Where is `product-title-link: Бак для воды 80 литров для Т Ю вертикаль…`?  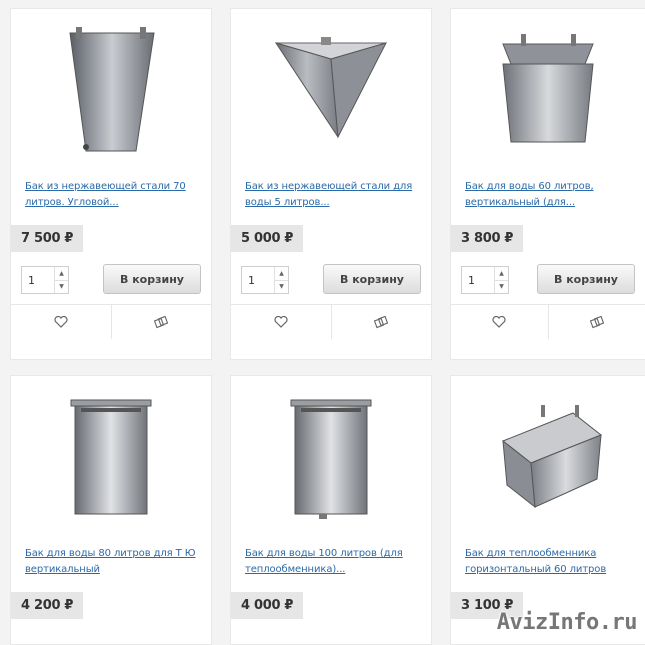
product-title-link: Бак для воды 80 литров для Т Ю вертикаль… is located at coordinates (111, 563).